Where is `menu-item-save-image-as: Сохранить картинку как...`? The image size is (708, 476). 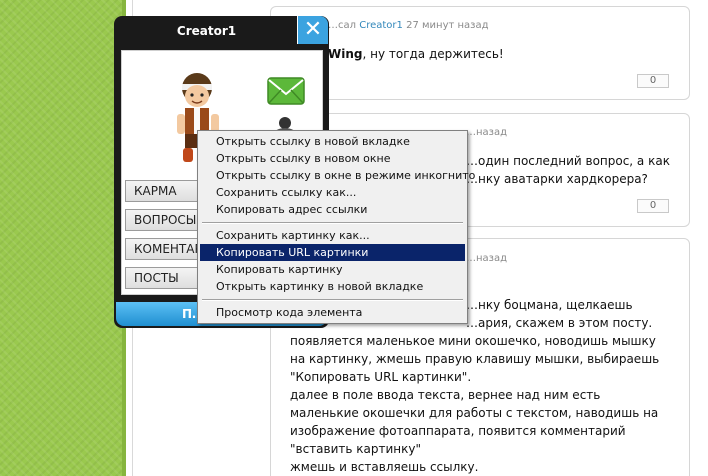 menu-item-save-image-as: Сохранить картинку как... is located at coordinates (332, 235).